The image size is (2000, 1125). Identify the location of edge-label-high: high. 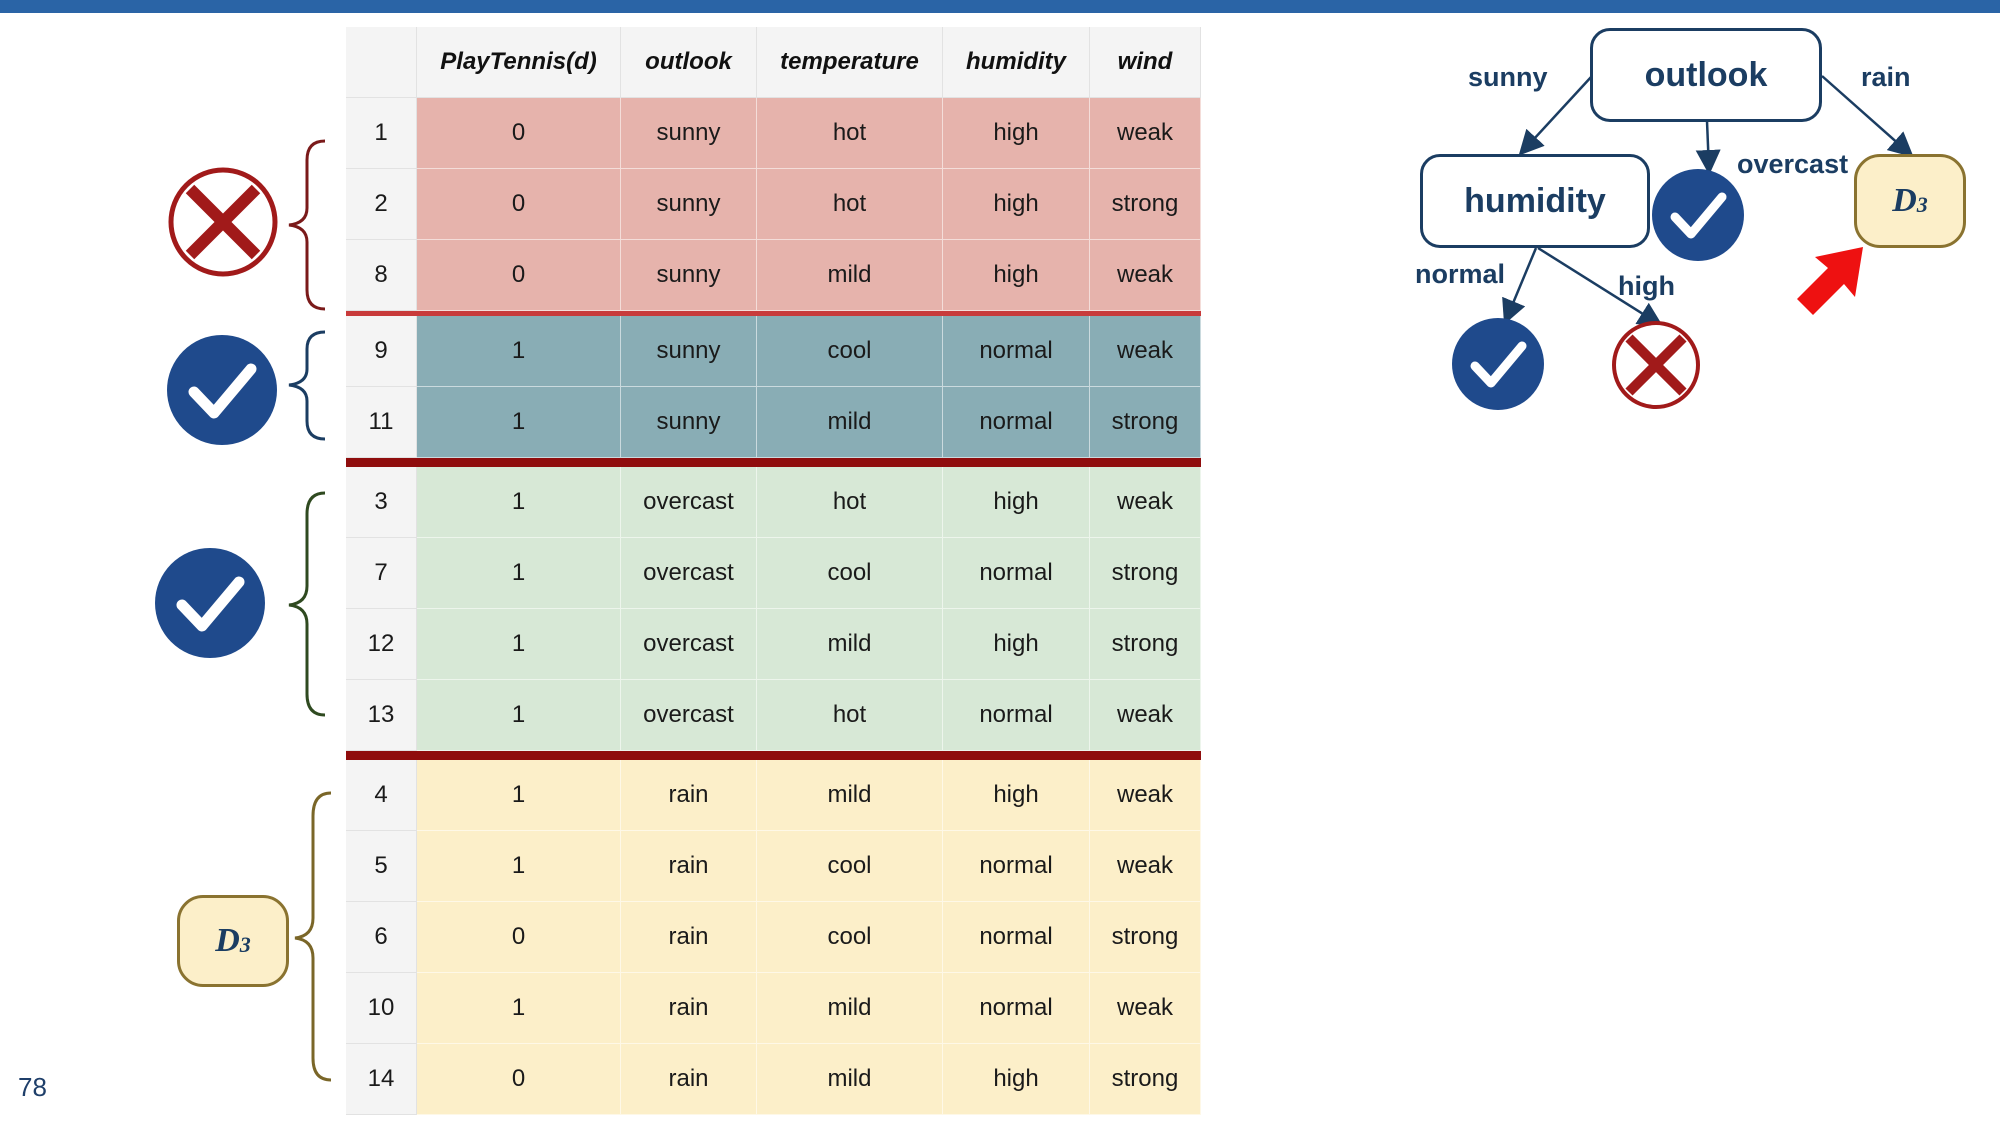
(1646, 286).